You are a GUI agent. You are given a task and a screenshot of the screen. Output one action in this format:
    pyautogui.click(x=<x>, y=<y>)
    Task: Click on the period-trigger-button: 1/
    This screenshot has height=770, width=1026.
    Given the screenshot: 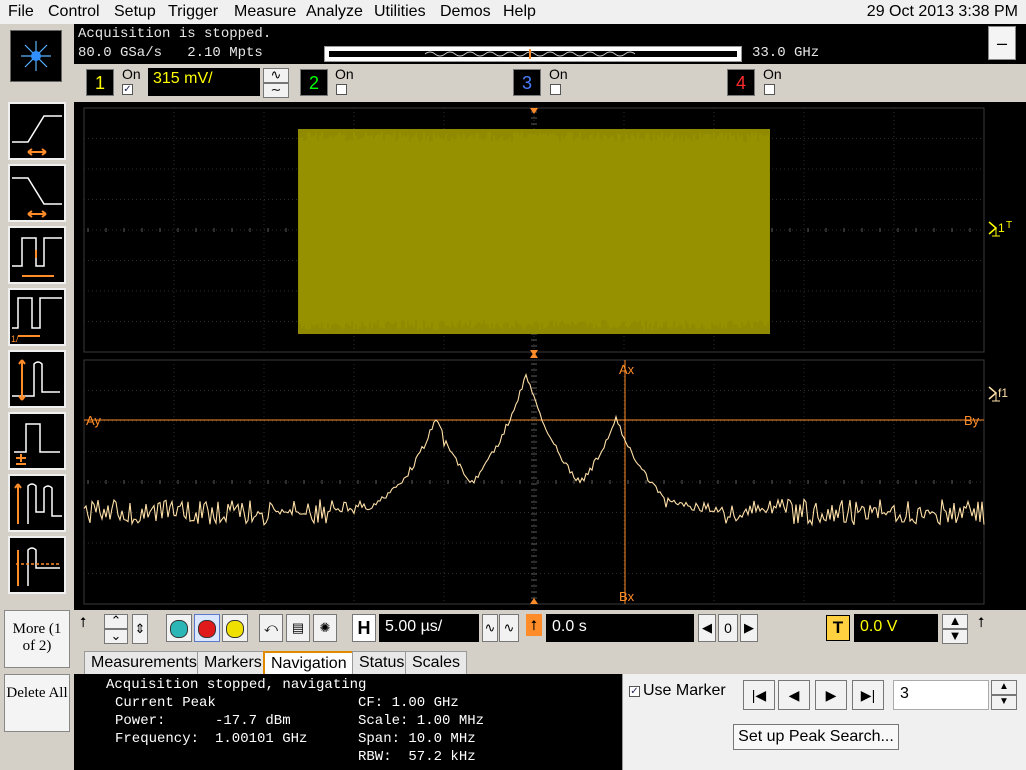 What is the action you would take?
    pyautogui.click(x=37, y=317)
    